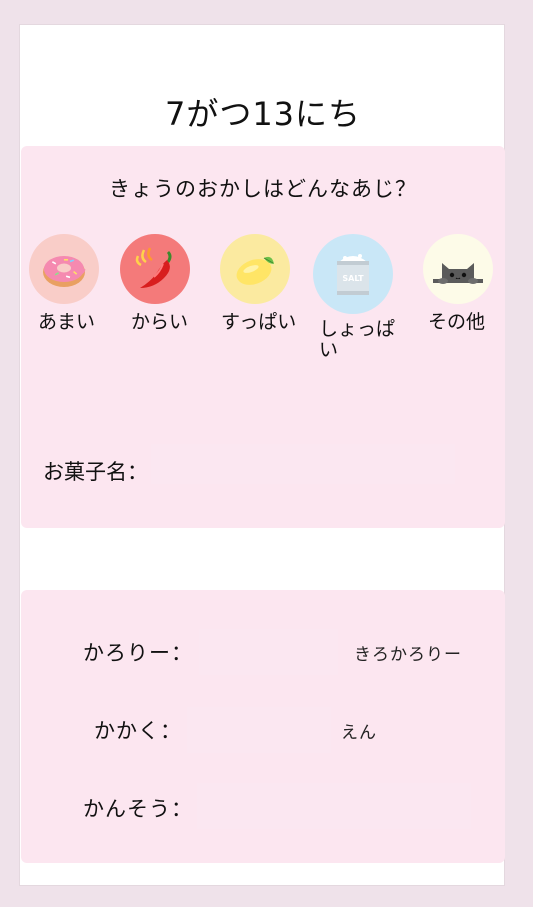  Describe the element at coordinates (95, 472) in the screenshot. I see `snack-name-label: お菓子名：` at that location.